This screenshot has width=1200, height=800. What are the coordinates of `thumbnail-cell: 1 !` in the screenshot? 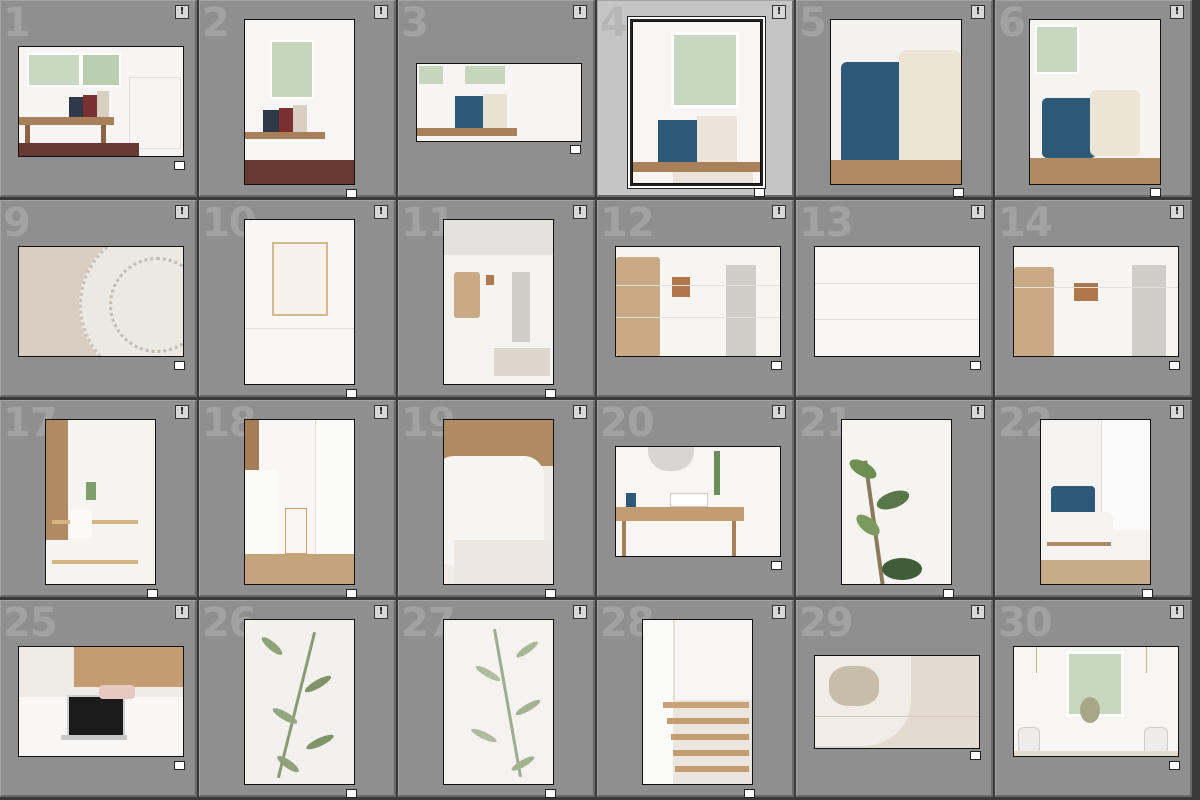 It's located at (98, 98).